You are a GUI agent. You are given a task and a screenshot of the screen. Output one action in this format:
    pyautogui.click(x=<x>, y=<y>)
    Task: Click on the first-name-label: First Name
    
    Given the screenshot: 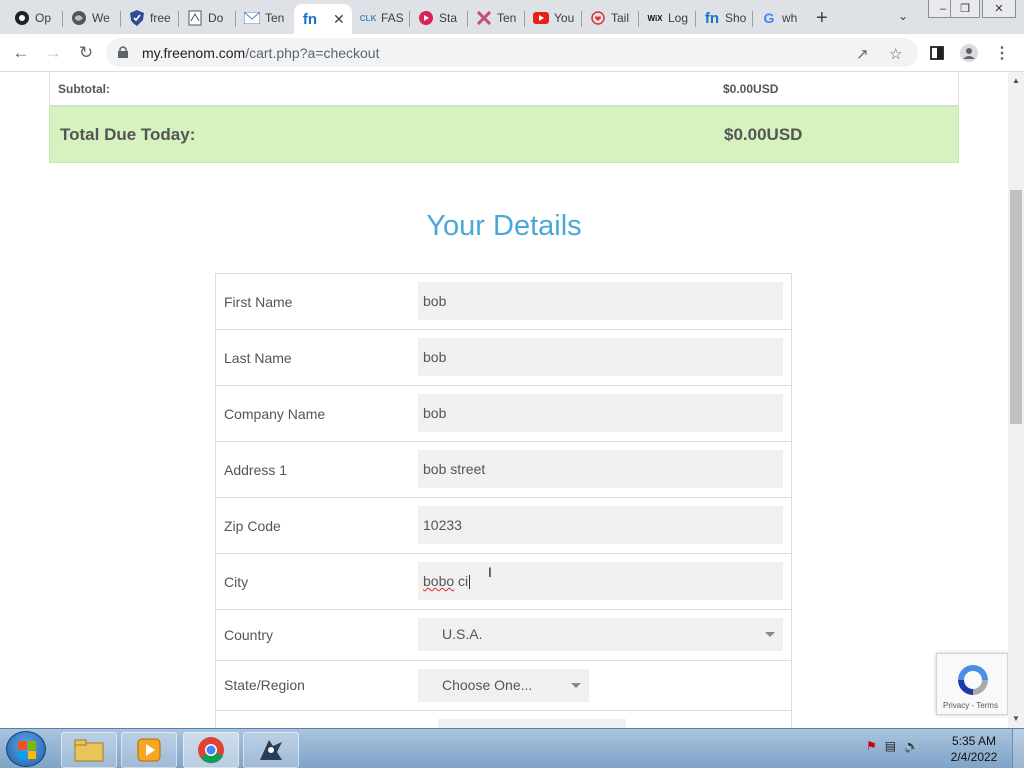 What is the action you would take?
    pyautogui.click(x=258, y=302)
    